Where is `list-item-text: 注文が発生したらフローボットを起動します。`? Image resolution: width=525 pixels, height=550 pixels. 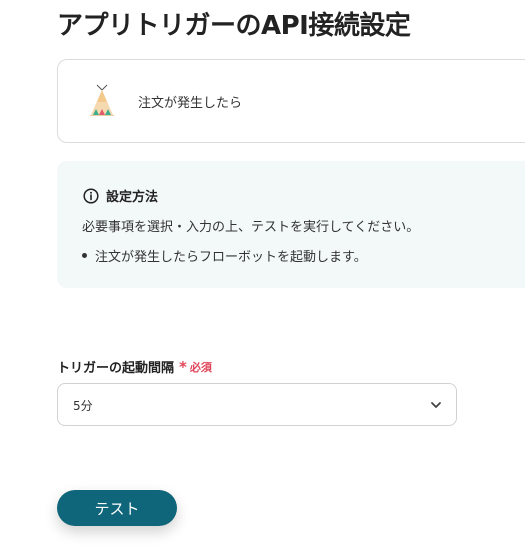
list-item-text: 注文が発生したらフローボットを起動します。 is located at coordinates (231, 257).